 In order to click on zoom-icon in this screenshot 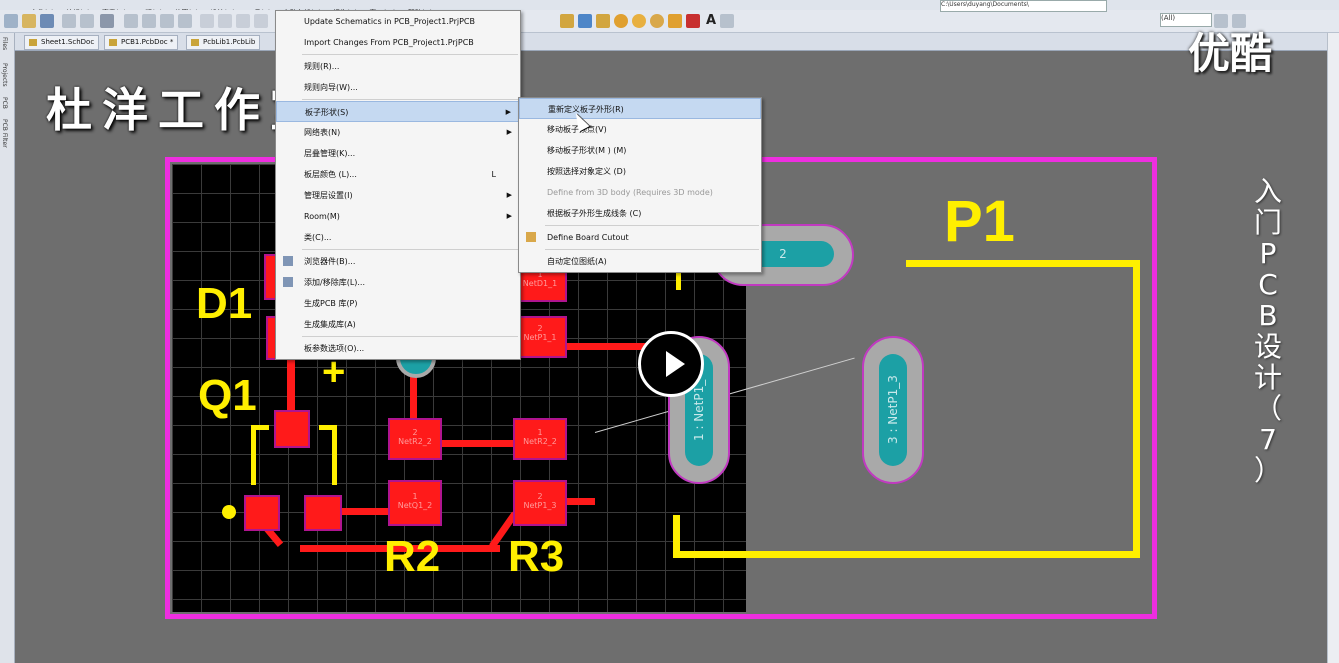, I will do `click(107, 21)`.